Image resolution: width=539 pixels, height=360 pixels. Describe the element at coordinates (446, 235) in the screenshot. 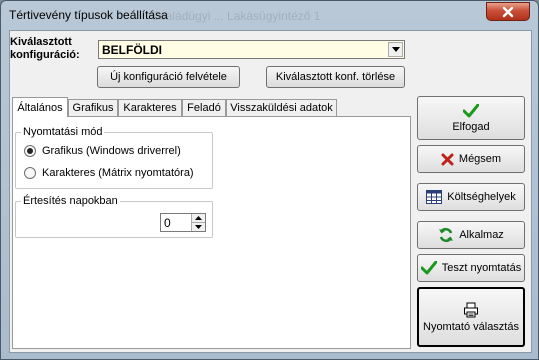

I see `refresh-icon` at that location.